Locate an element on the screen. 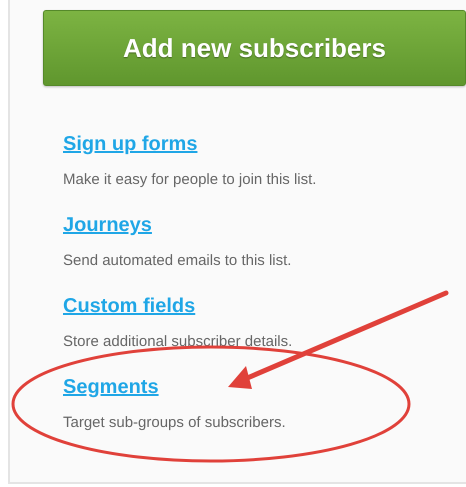 The height and width of the screenshot is (487, 466). add-subscribers-button: Add new subscribers is located at coordinates (254, 48).